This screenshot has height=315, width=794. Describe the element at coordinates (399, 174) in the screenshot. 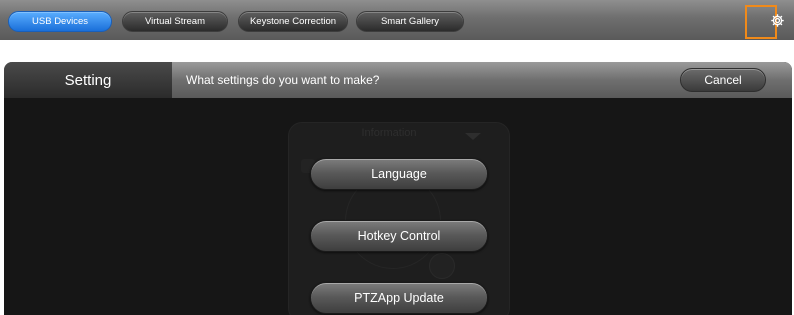

I see `language-button: Language` at that location.